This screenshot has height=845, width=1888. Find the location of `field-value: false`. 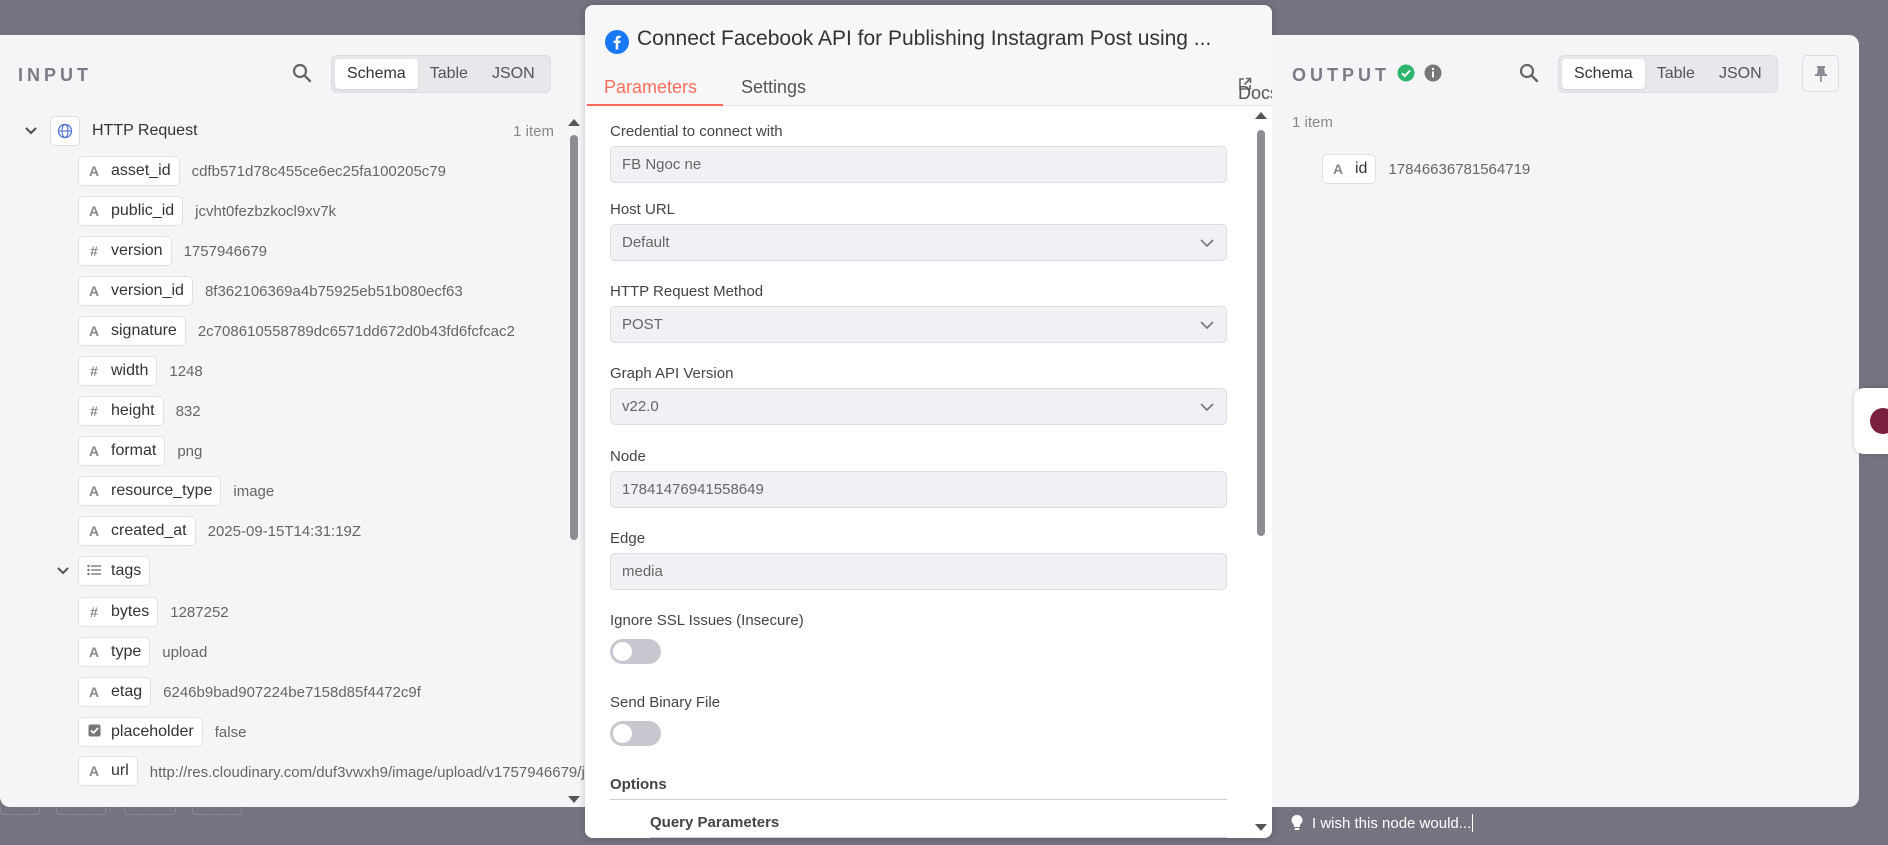

field-value: false is located at coordinates (230, 732).